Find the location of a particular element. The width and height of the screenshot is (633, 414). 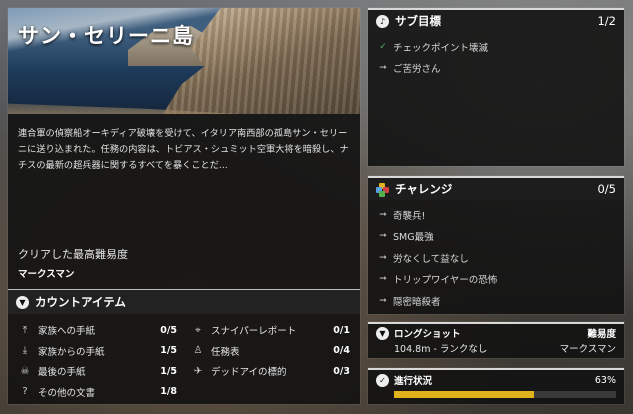

subgoals-header: ♪ サブ目標 1/2 is located at coordinates (496, 21).